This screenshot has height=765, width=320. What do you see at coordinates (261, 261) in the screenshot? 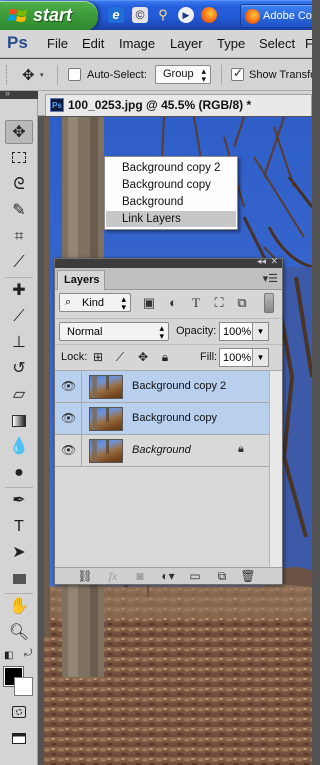
I see `collapse-panel-icon: ◂◂` at bounding box center [261, 261].